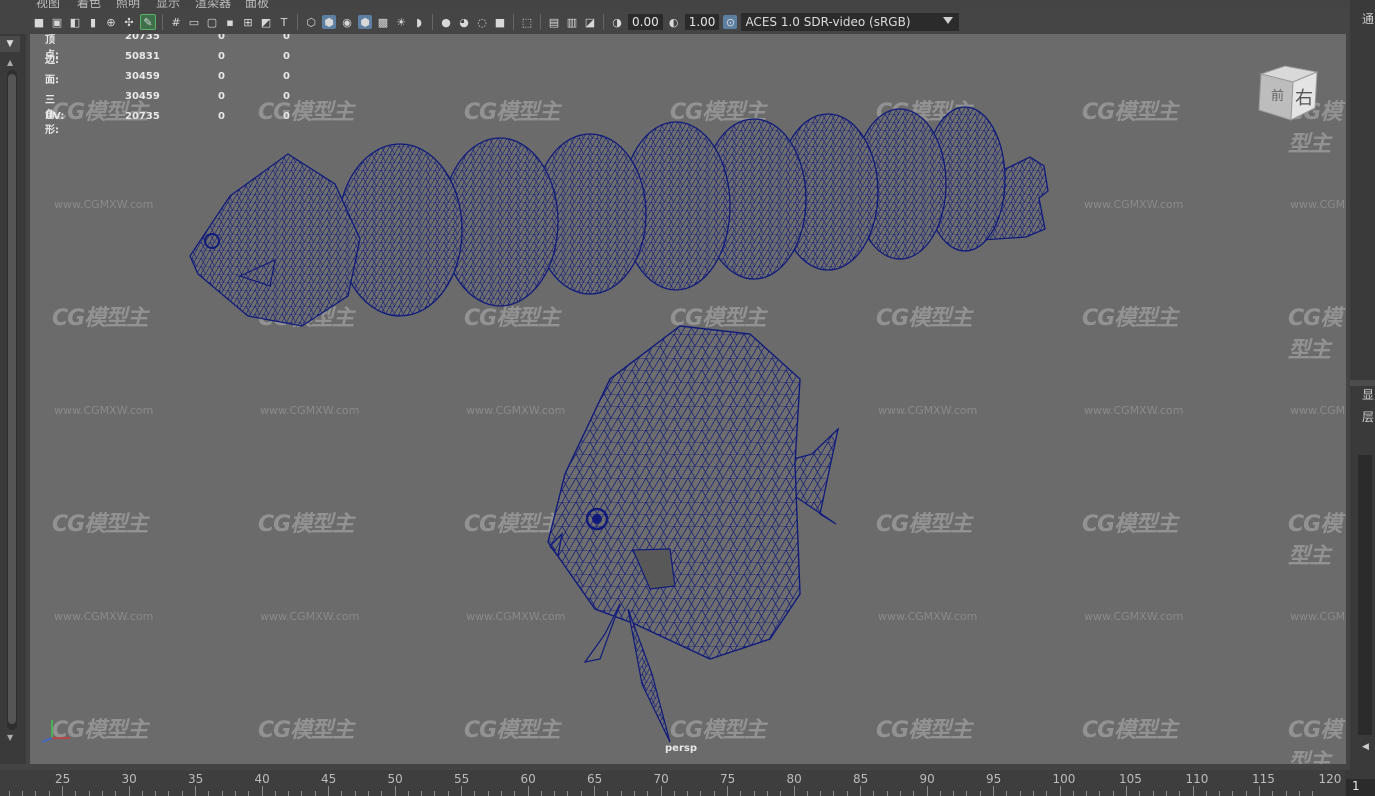 The width and height of the screenshot is (1375, 796). Describe the element at coordinates (48, 4) in the screenshot. I see `menu-view: 视图` at that location.